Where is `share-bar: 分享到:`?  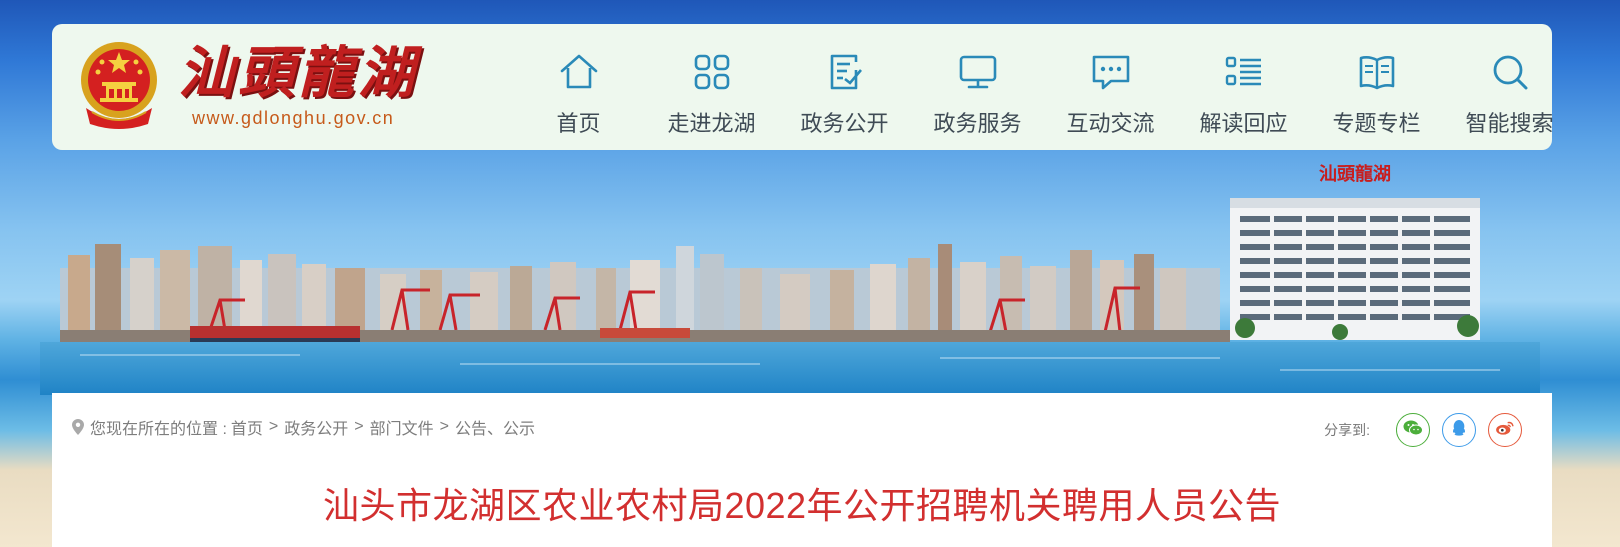 share-bar: 分享到: is located at coordinates (1423, 430).